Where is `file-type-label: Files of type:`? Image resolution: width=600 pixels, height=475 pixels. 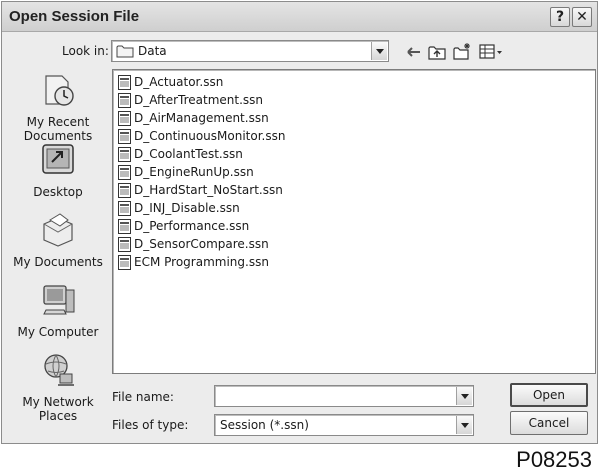
file-type-label: Files of type: is located at coordinates (150, 425).